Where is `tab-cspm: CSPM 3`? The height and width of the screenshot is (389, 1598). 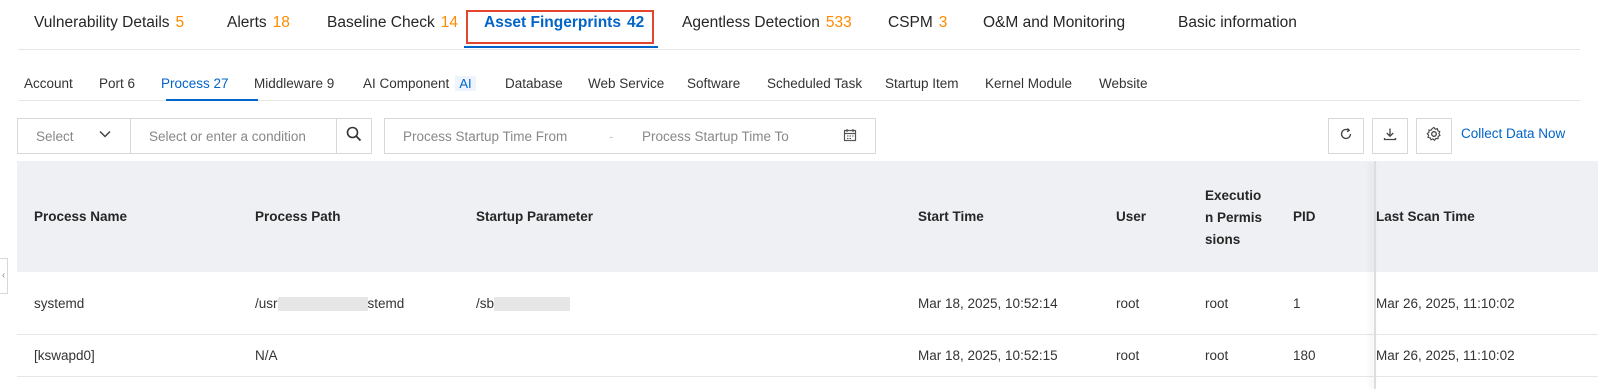
tab-cspm: CSPM 3 is located at coordinates (917, 23).